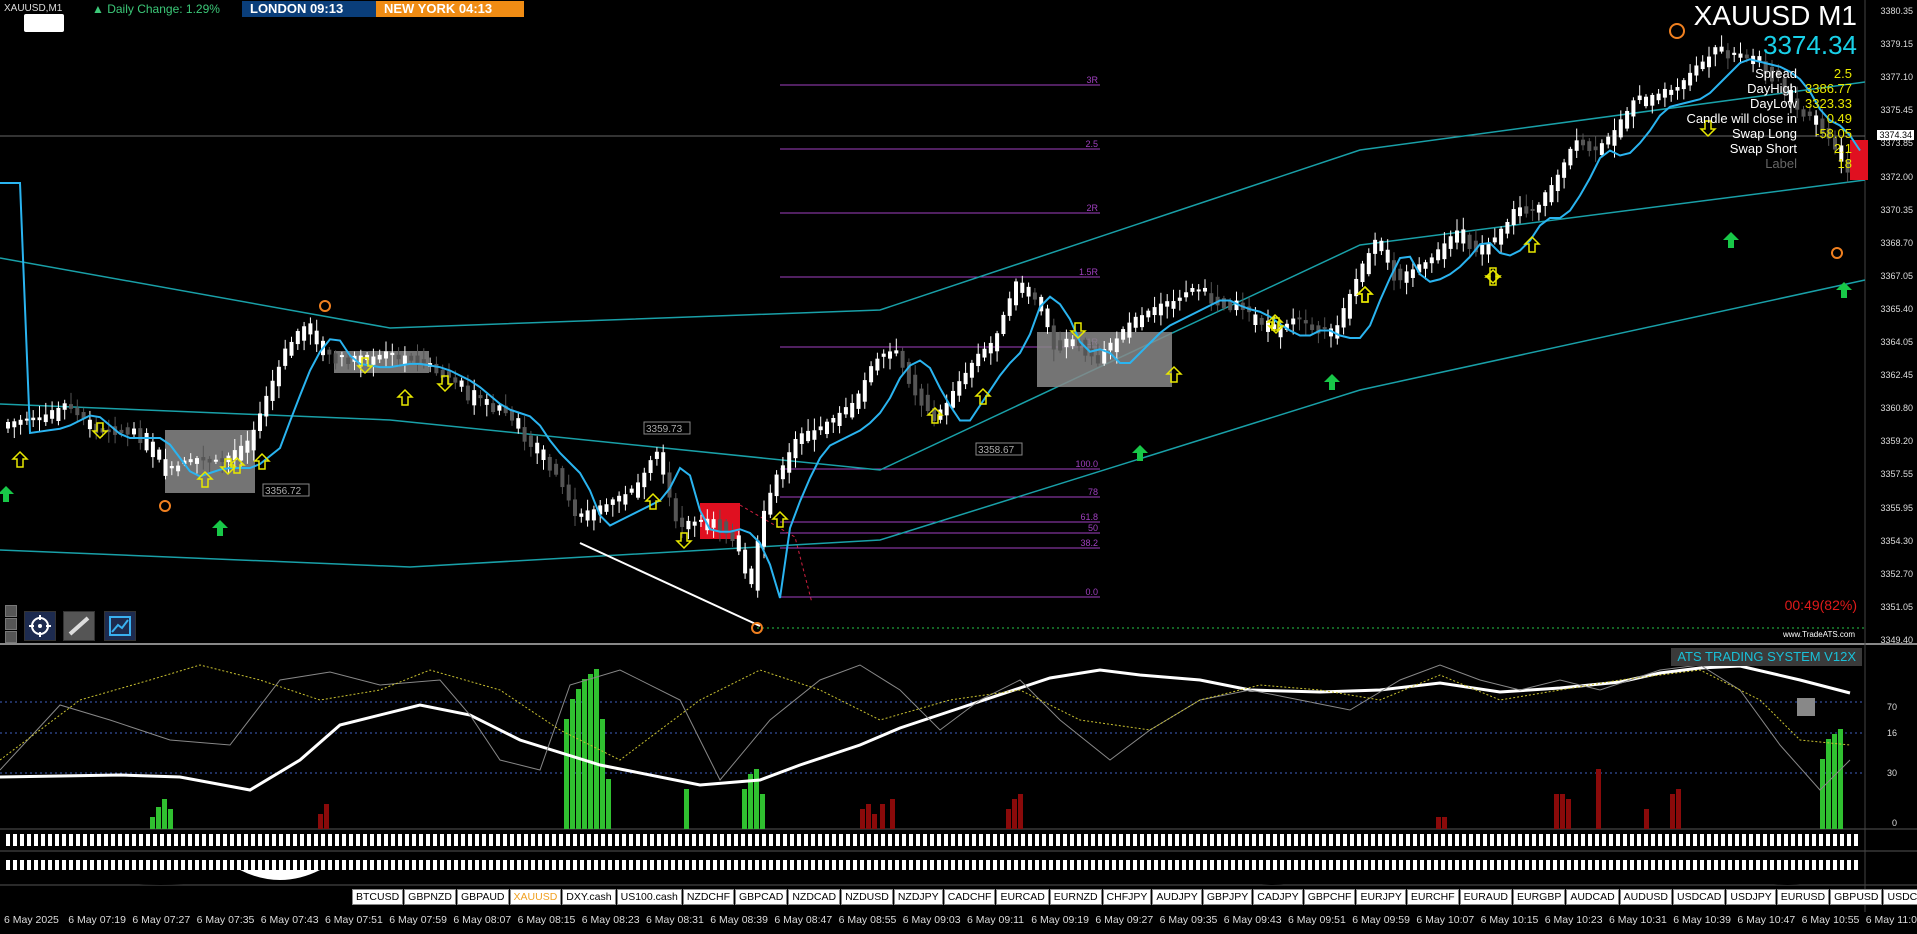  I want to click on symbol-tab-nzdcad: NZDCAD, so click(814, 897).